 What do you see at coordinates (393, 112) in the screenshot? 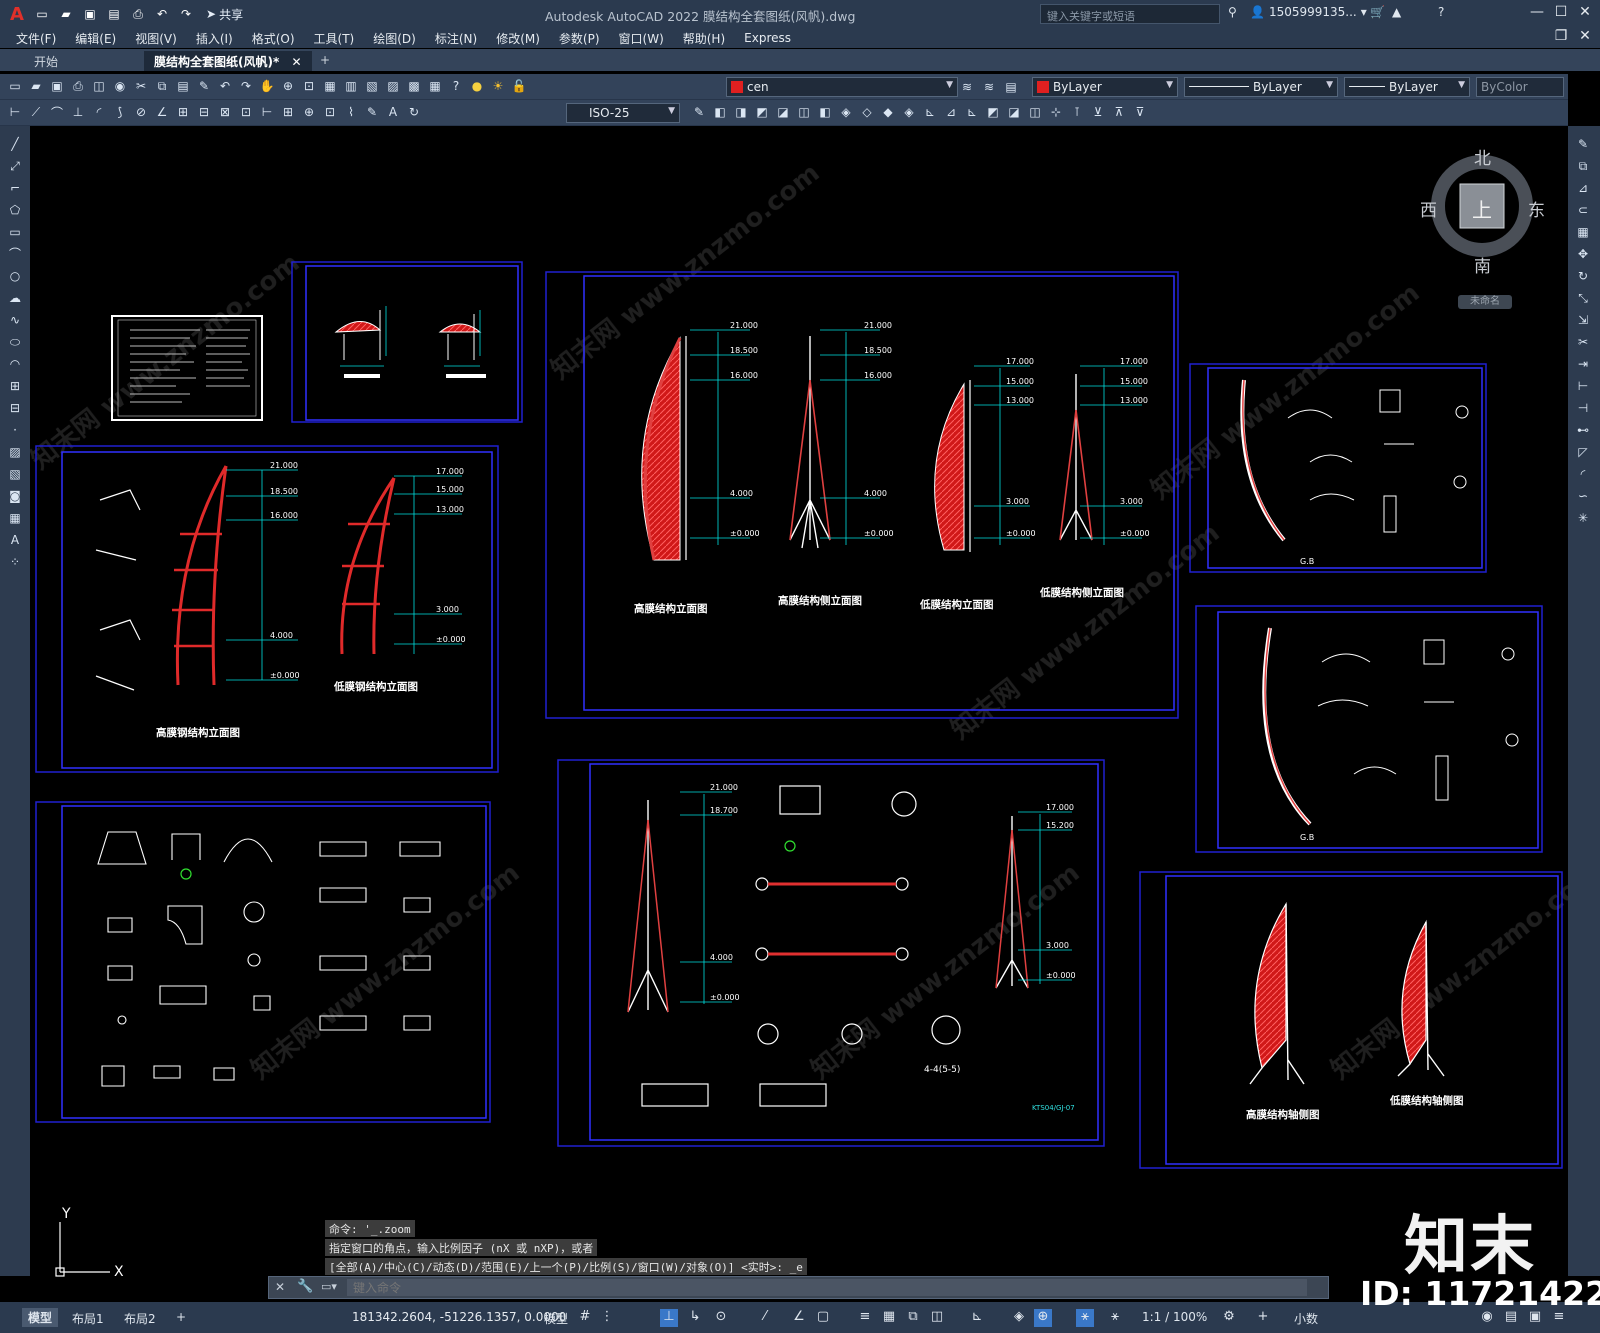
I see `dim-text-edit-icon: A` at bounding box center [393, 112].